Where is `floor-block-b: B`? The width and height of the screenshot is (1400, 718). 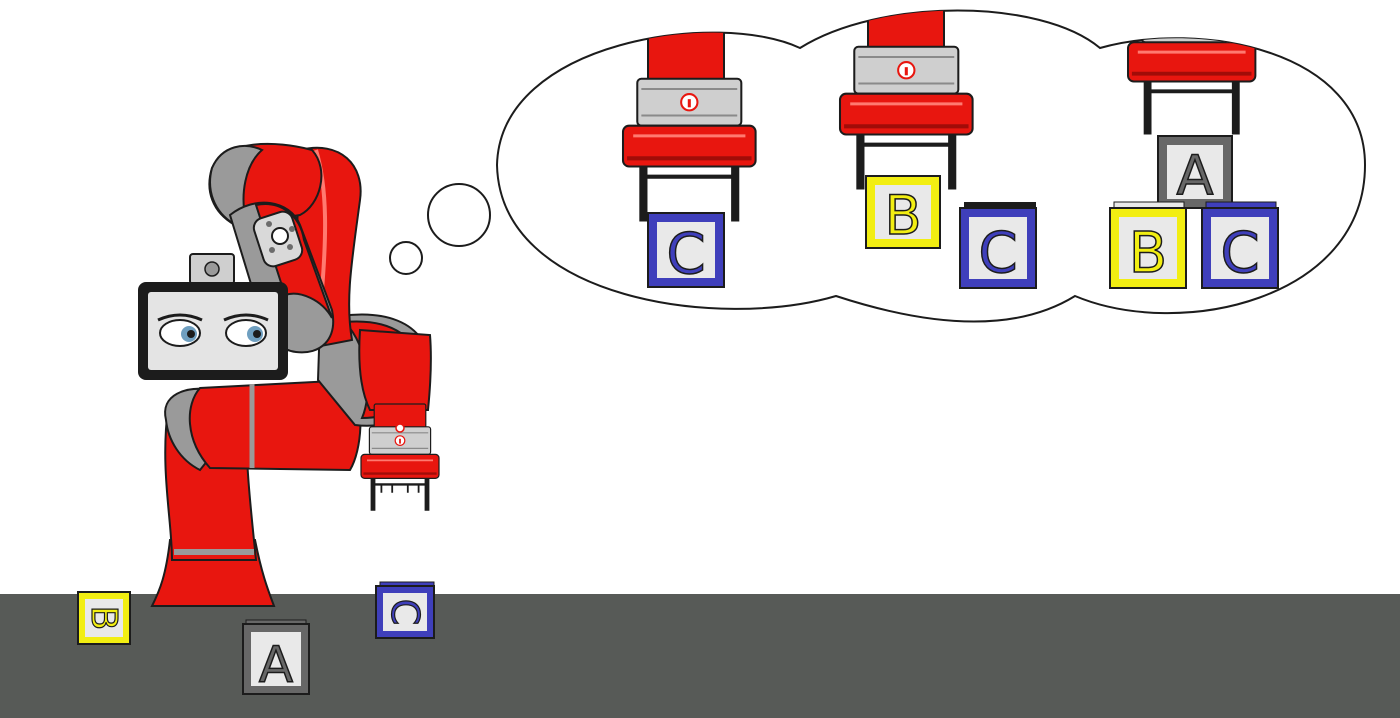
floor-block-b: B is located at coordinates (104, 618).